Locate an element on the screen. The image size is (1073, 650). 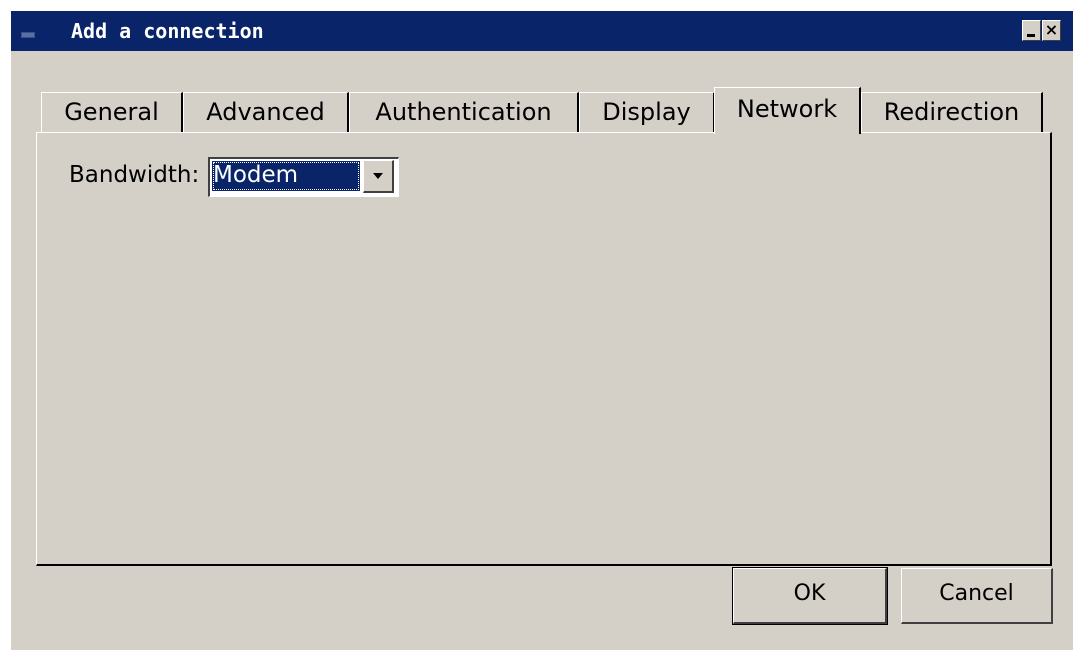
tab-network: Network is located at coordinates (787, 110).